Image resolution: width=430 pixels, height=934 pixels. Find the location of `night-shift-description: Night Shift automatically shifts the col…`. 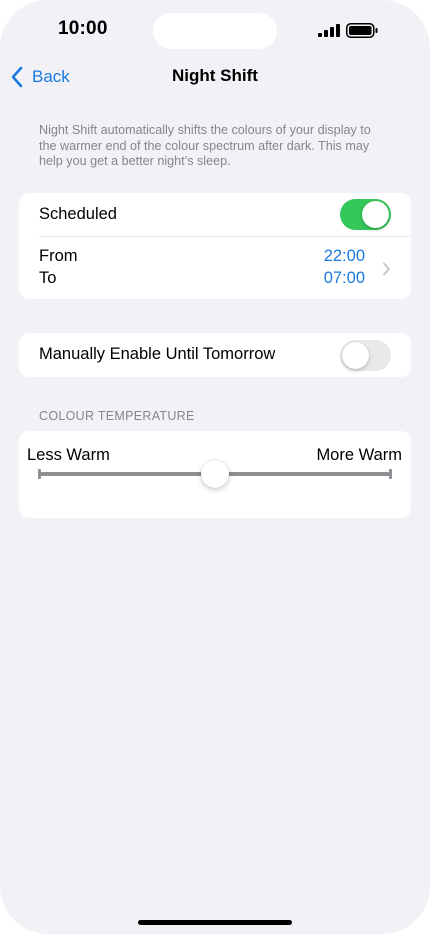

night-shift-description: Night Shift automatically shifts the col… is located at coordinates (205, 145).